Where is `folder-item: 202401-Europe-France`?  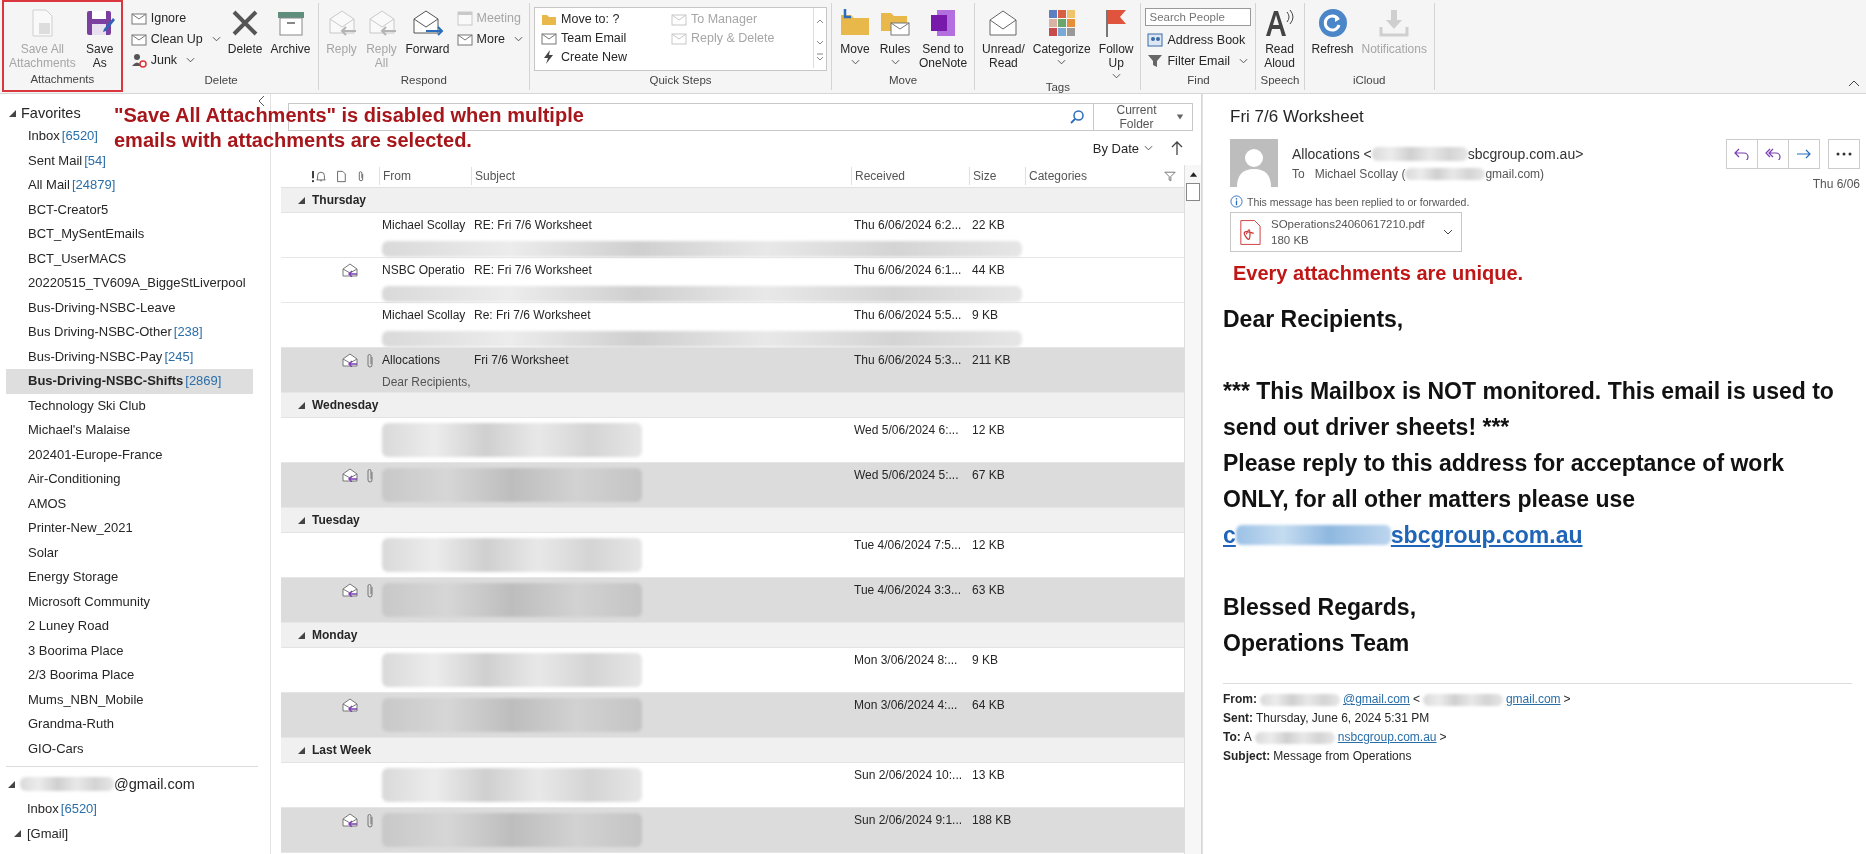
folder-item: 202401-Europe-France is located at coordinates (86, 454).